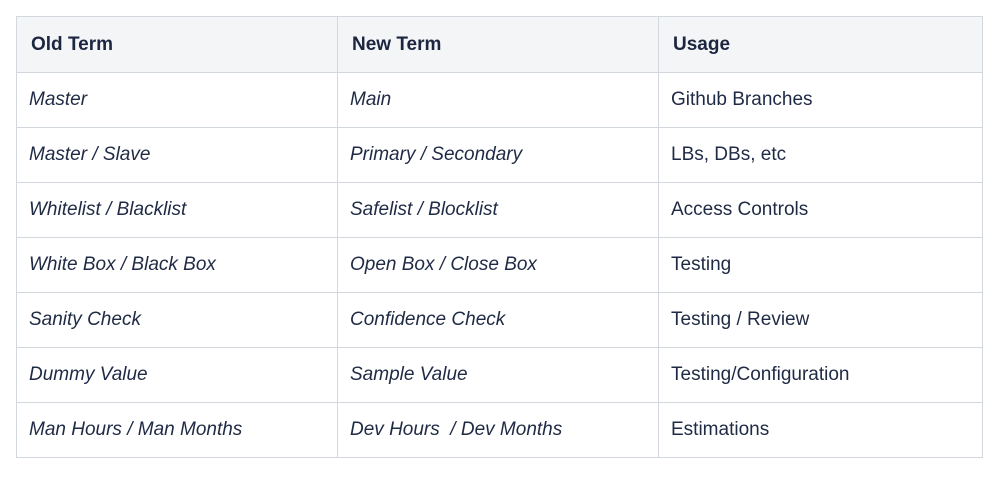 The image size is (1000, 491). Describe the element at coordinates (820, 265) in the screenshot. I see `usage-cell: Testing` at that location.